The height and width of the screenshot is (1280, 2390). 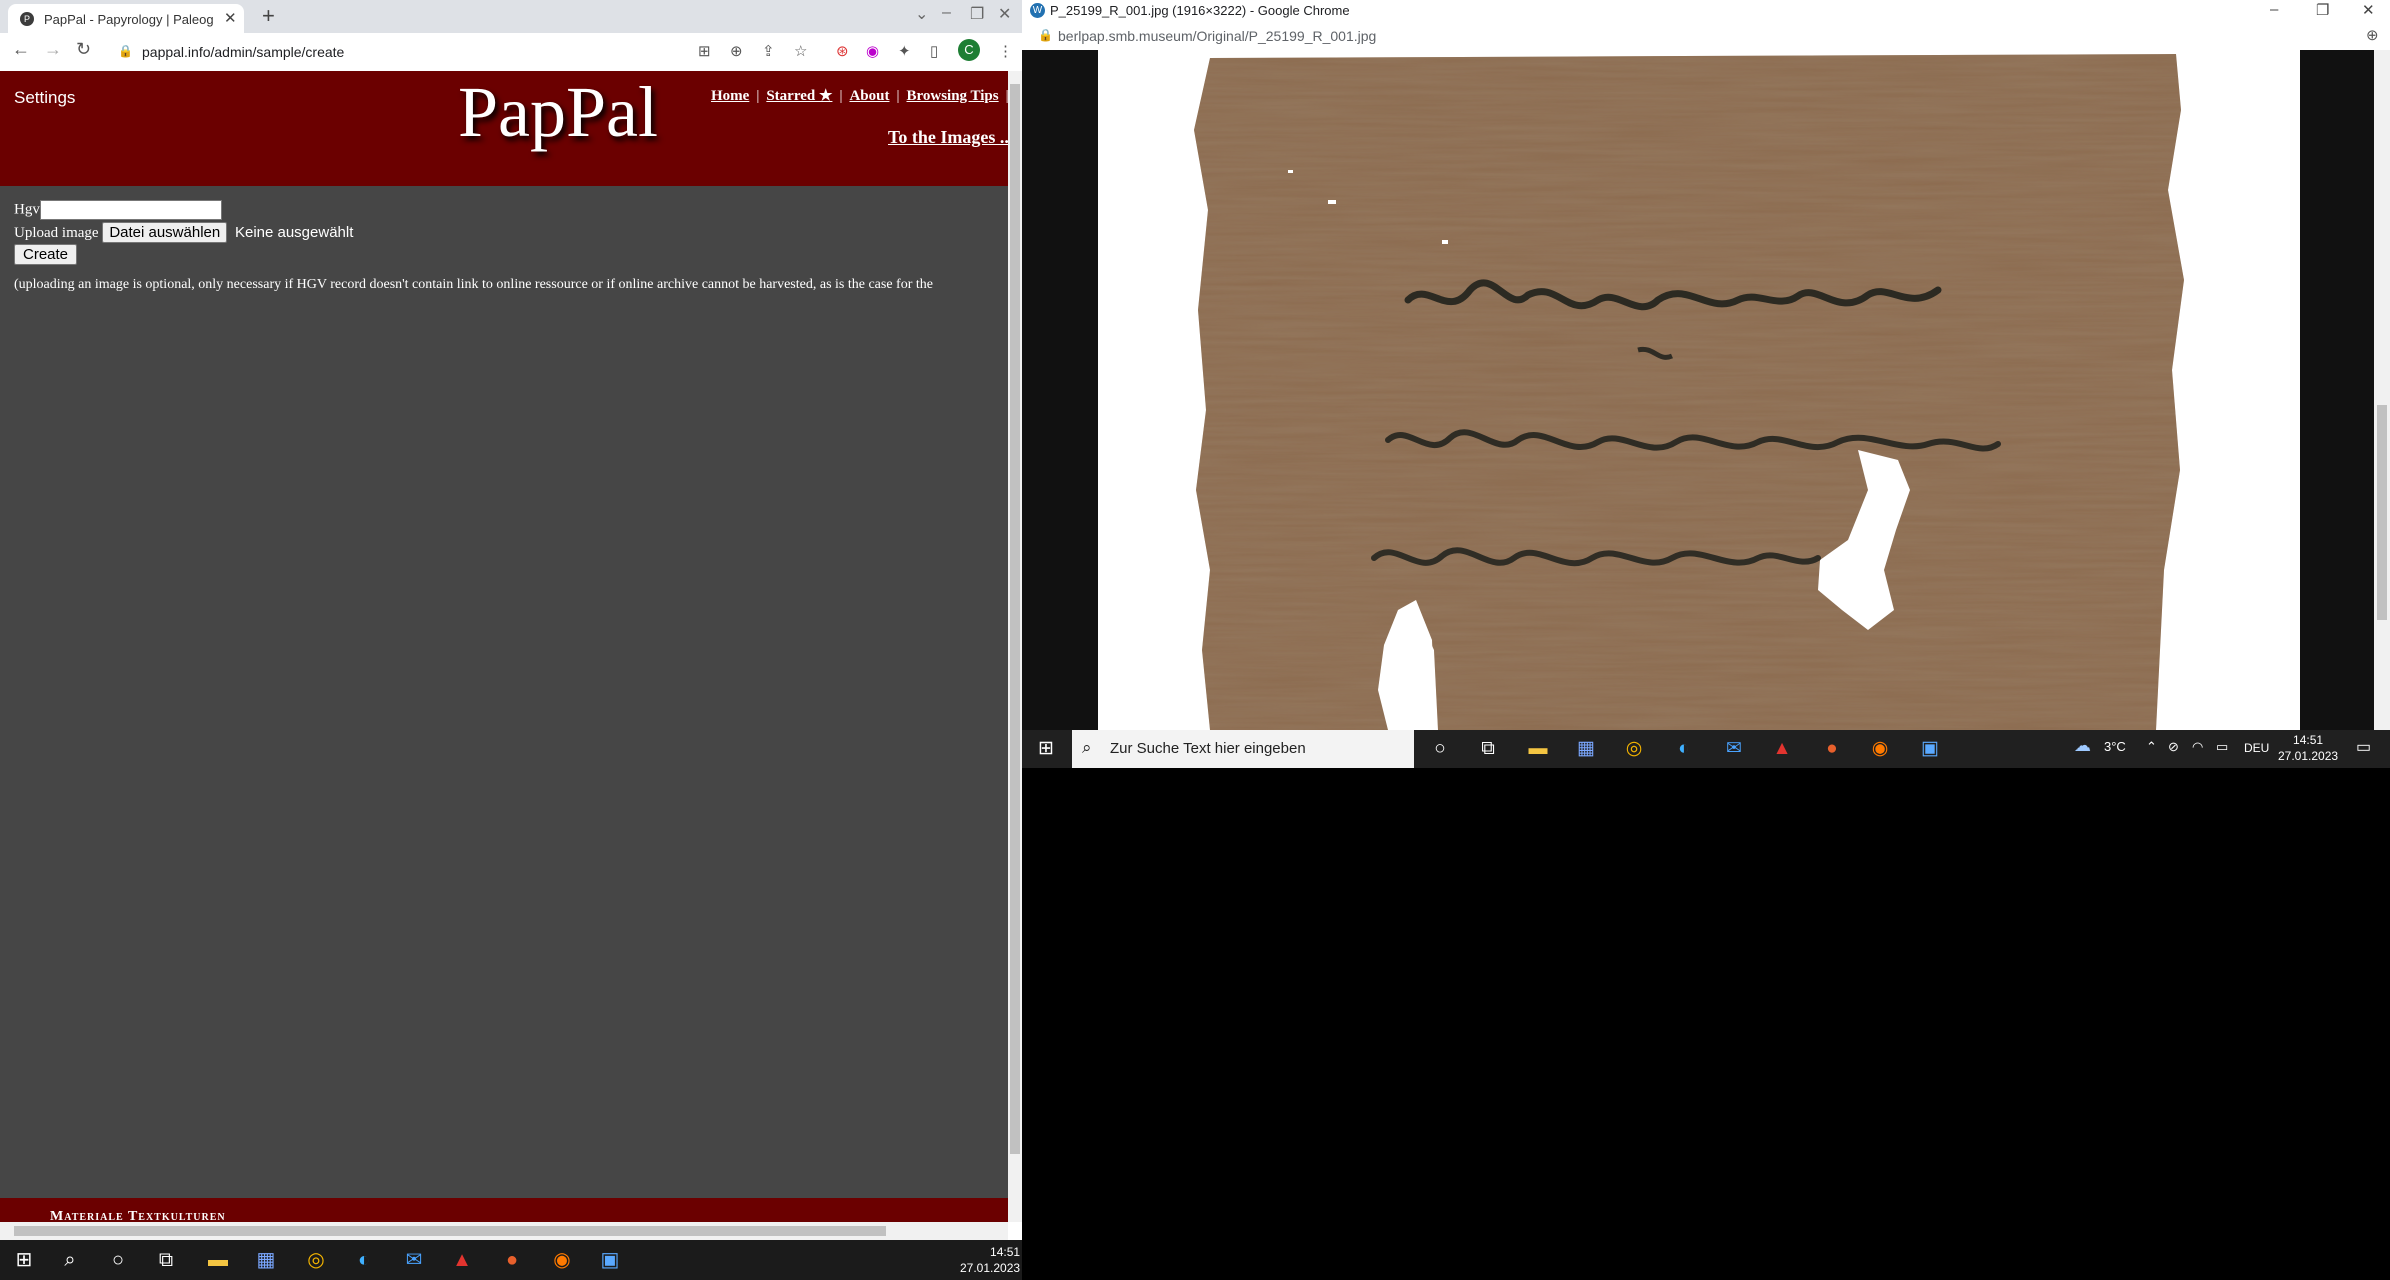 What do you see at coordinates (70, 1260) in the screenshot?
I see `search-icon: ⌕` at bounding box center [70, 1260].